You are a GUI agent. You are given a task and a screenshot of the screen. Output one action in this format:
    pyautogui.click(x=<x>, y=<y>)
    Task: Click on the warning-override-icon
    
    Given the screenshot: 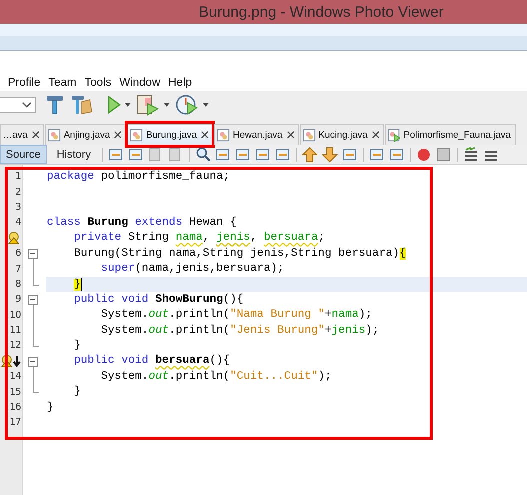 What is the action you would take?
    pyautogui.click(x=11, y=361)
    